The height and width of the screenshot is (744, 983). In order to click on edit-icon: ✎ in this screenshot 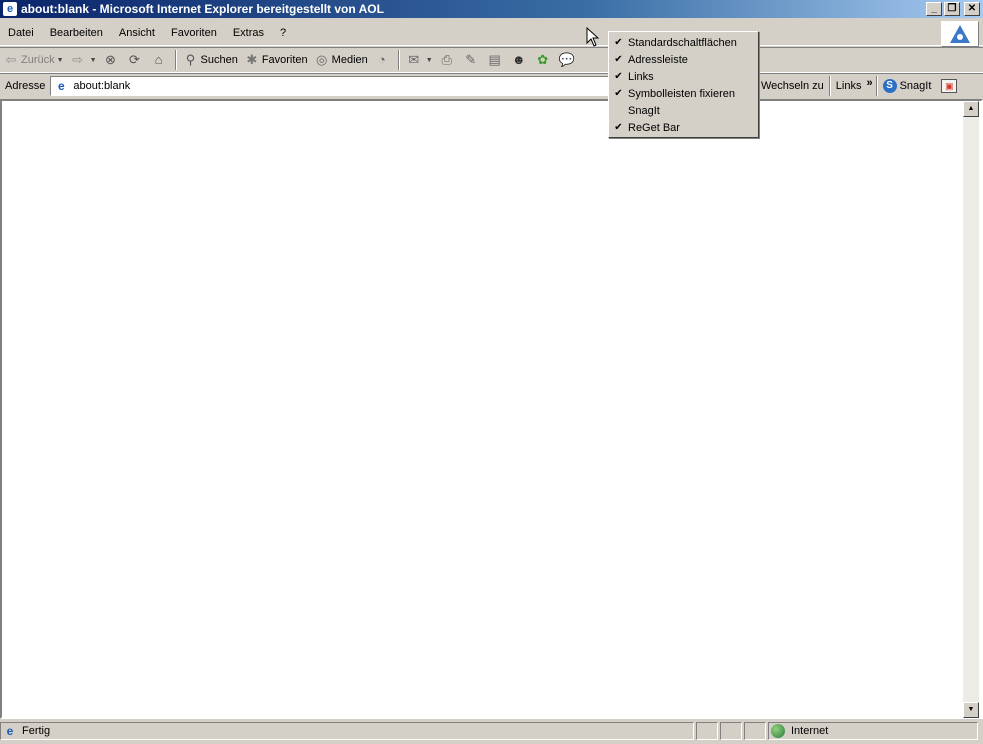, I will do `click(471, 59)`.